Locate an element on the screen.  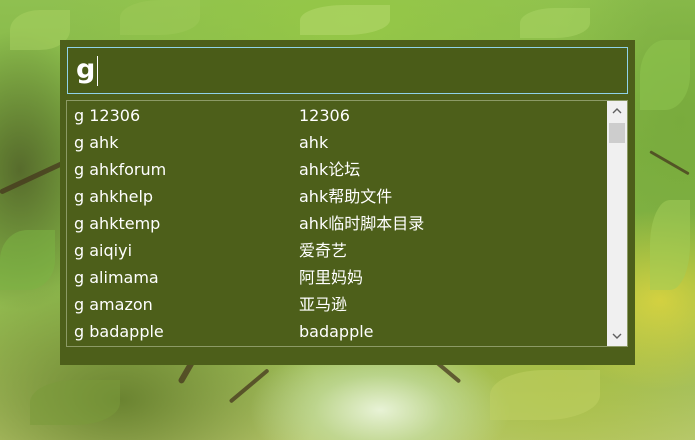
item-description: badapple is located at coordinates (336, 331).